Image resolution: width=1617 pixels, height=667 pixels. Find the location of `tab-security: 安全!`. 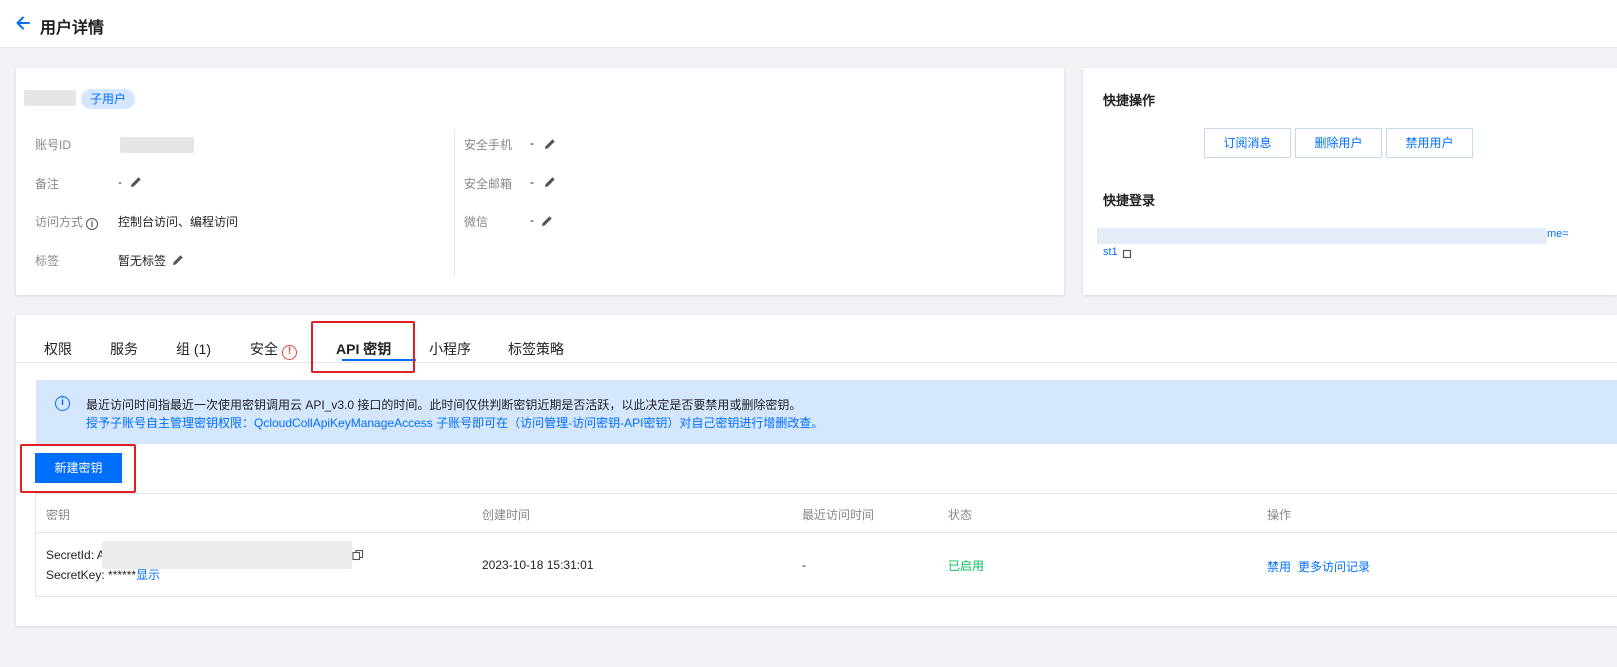

tab-security: 安全! is located at coordinates (273, 349).